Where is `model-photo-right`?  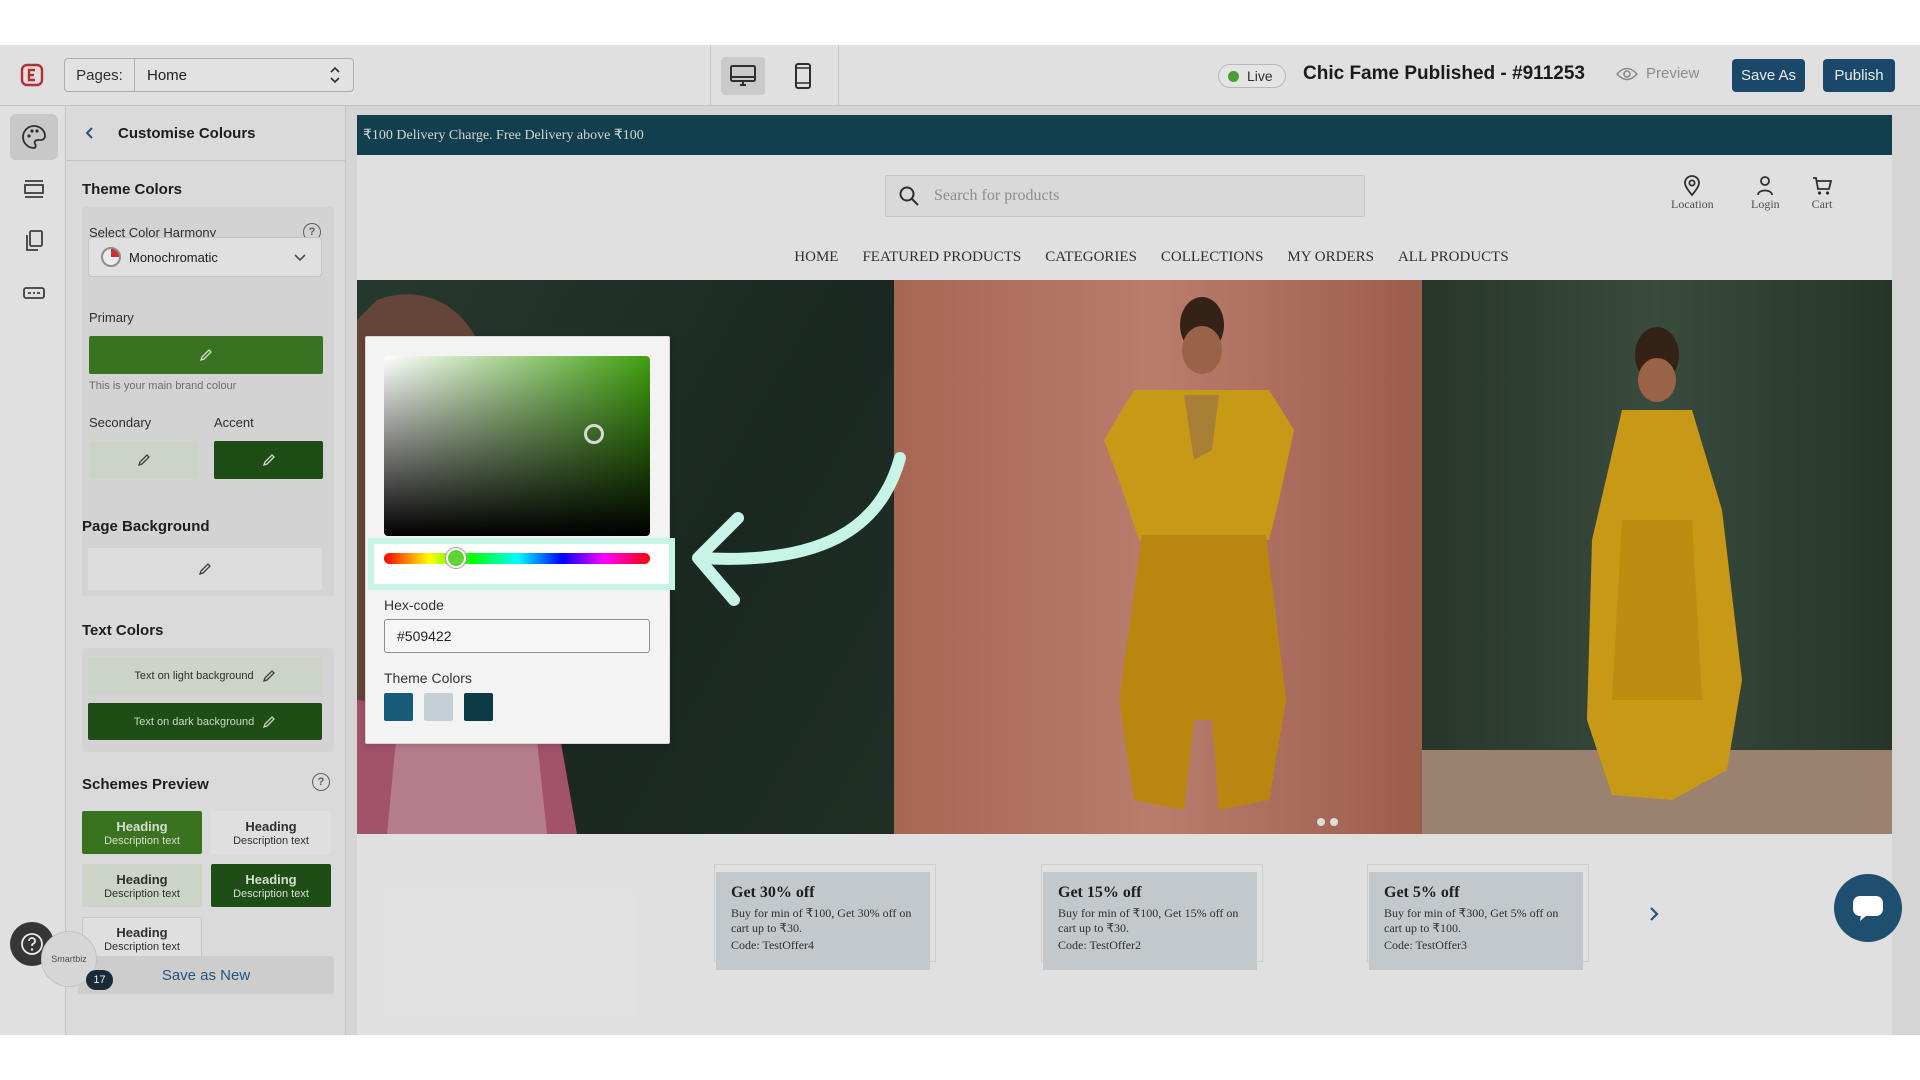
model-photo-right is located at coordinates (1657, 580).